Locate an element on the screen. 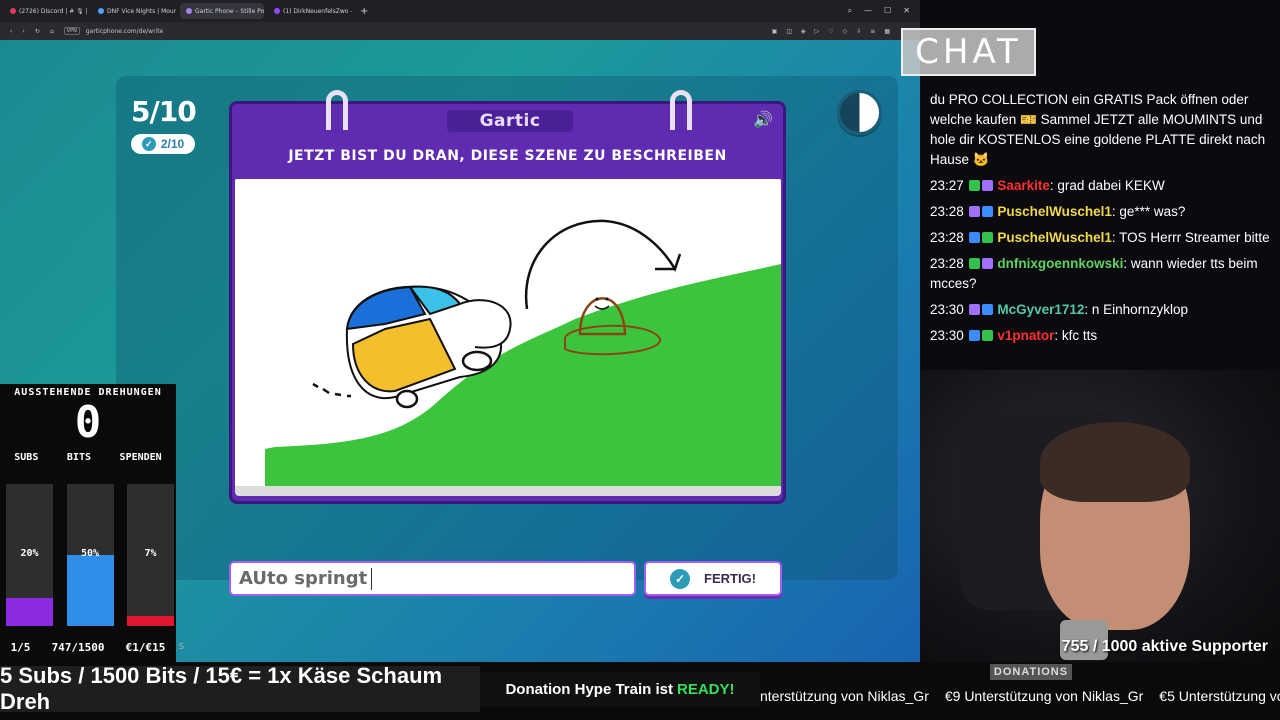  search-tabs-icon: ⌕ is located at coordinates (850, 11).